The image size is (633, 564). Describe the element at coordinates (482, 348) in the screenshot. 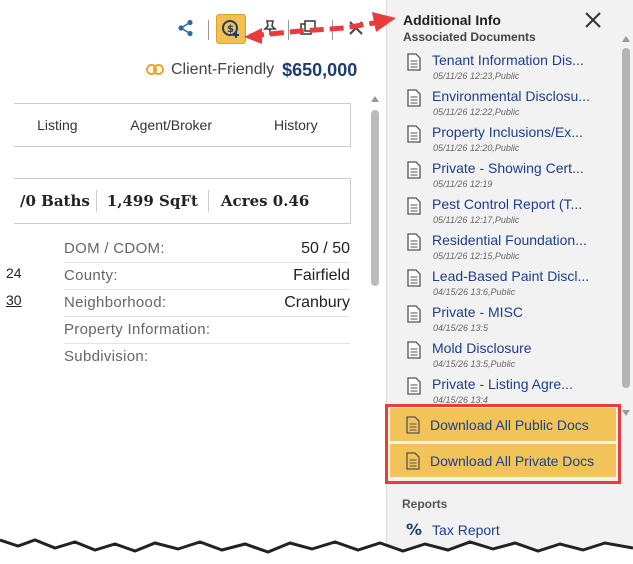

I see `document-name: Mold Disclosure` at that location.